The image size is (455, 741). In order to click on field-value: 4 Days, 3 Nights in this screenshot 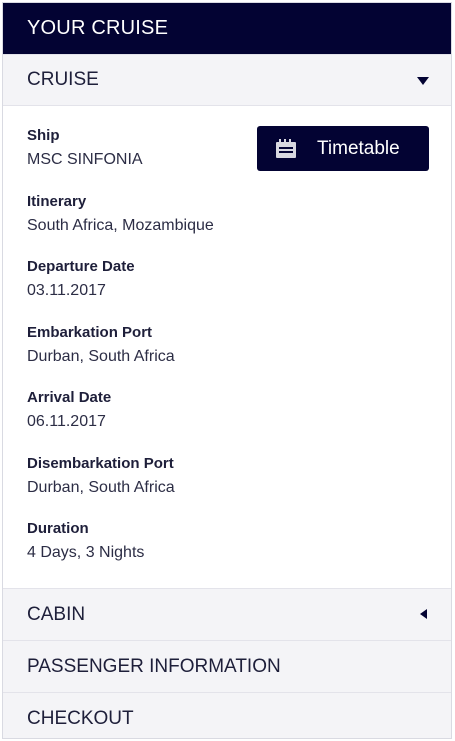, I will do `click(86, 552)`.